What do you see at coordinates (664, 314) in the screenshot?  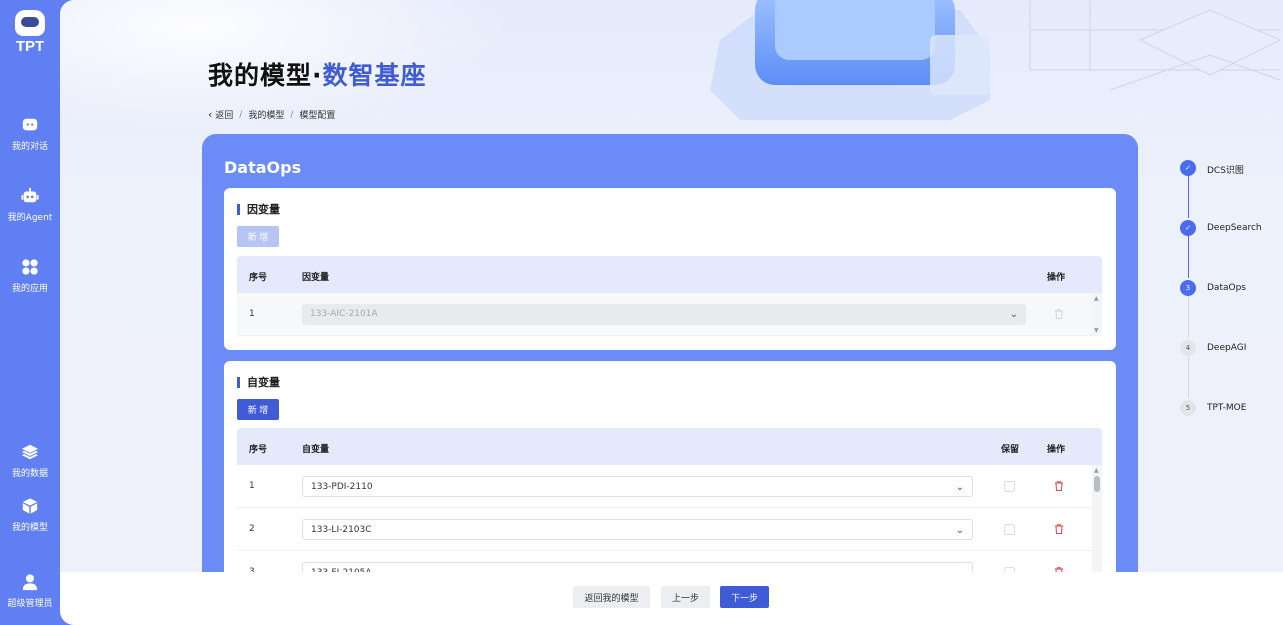 I see `dependent-select: 133-AIC-2101A ⌄` at bounding box center [664, 314].